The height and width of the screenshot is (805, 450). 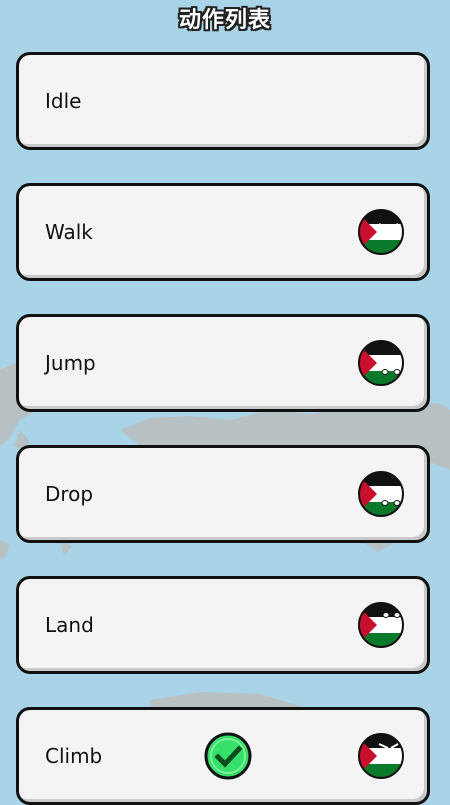 I want to click on action-label: Walk, so click(x=69, y=232).